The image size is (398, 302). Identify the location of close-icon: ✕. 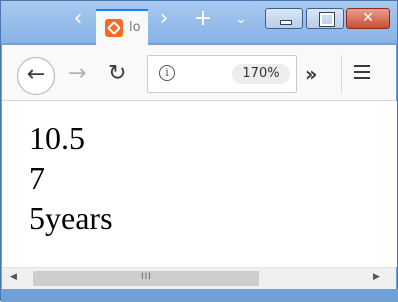
(368, 18).